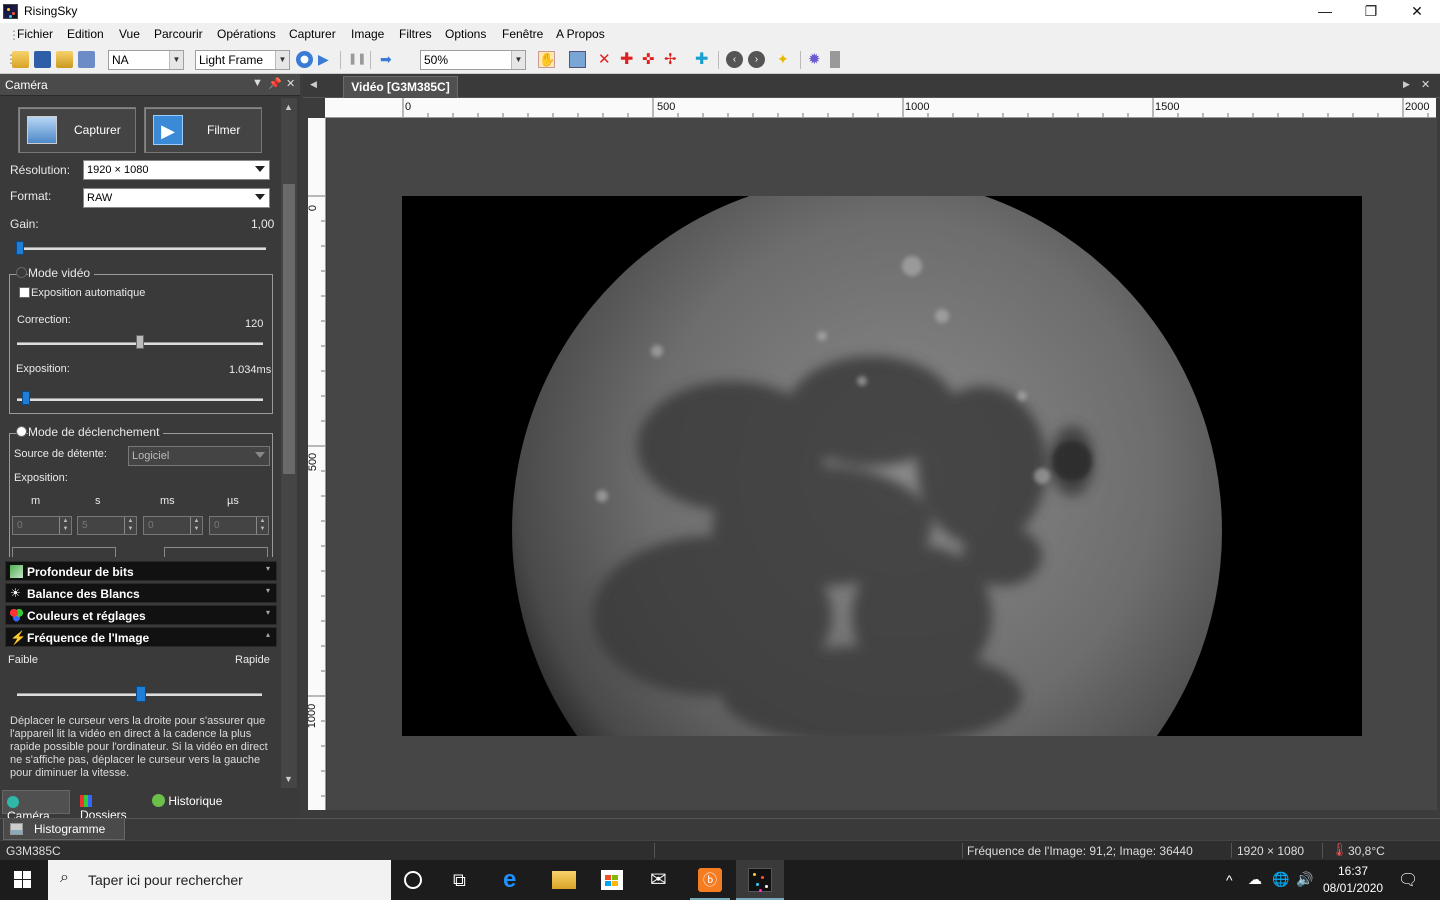 Image resolution: width=1440 pixels, height=900 pixels. What do you see at coordinates (36, 501) in the screenshot?
I see `unit-m: m` at bounding box center [36, 501].